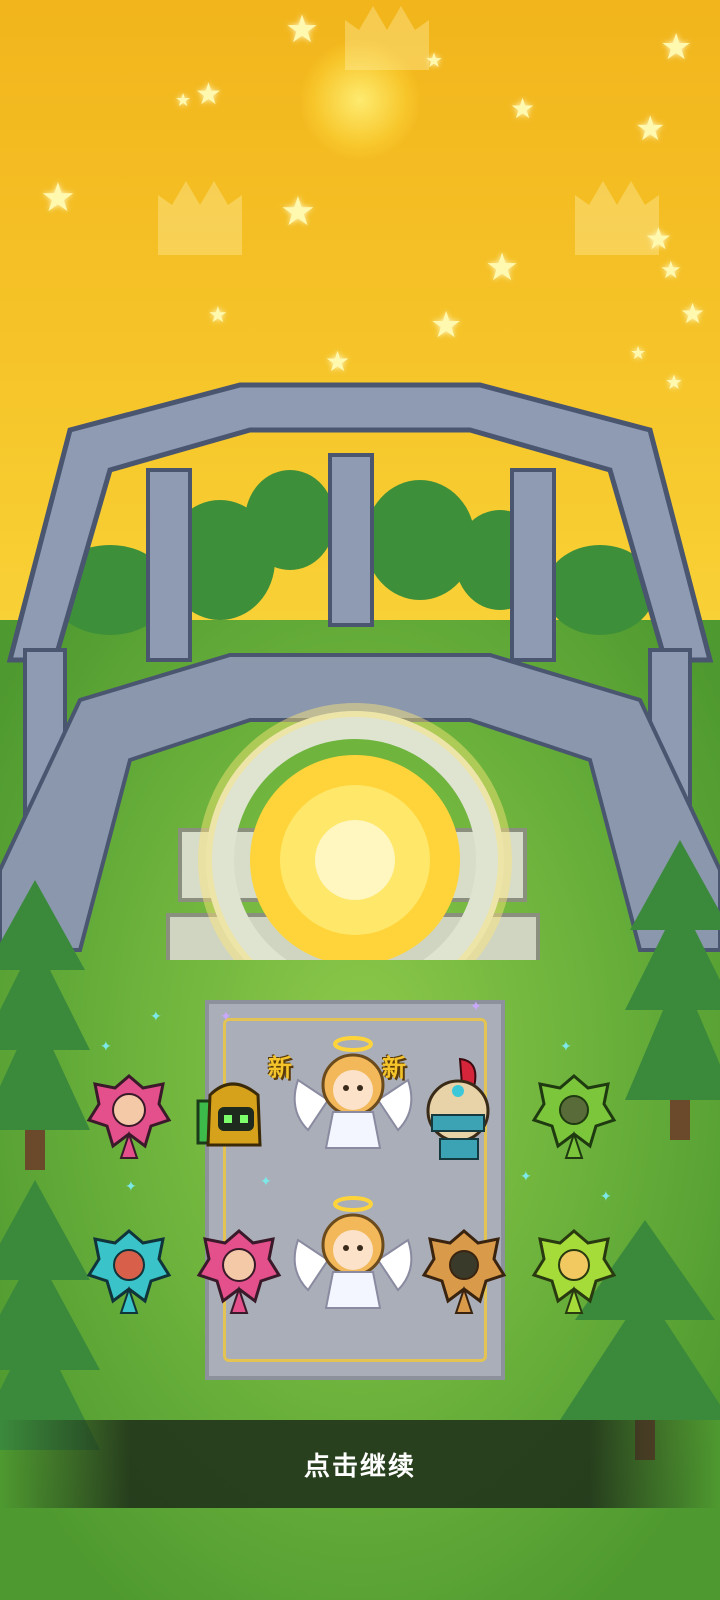  I want to click on continue-prompt: 点击继续, so click(359, 1466).